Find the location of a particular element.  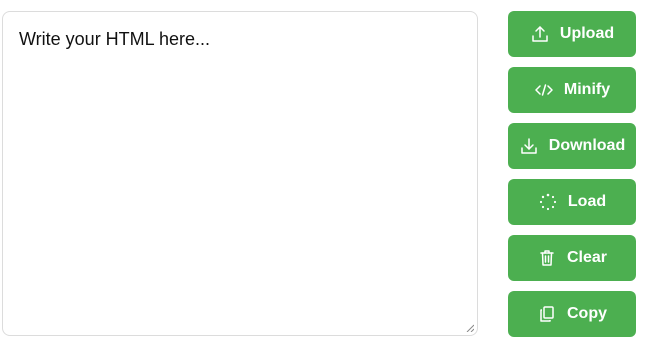

load-button: Load is located at coordinates (572, 202).